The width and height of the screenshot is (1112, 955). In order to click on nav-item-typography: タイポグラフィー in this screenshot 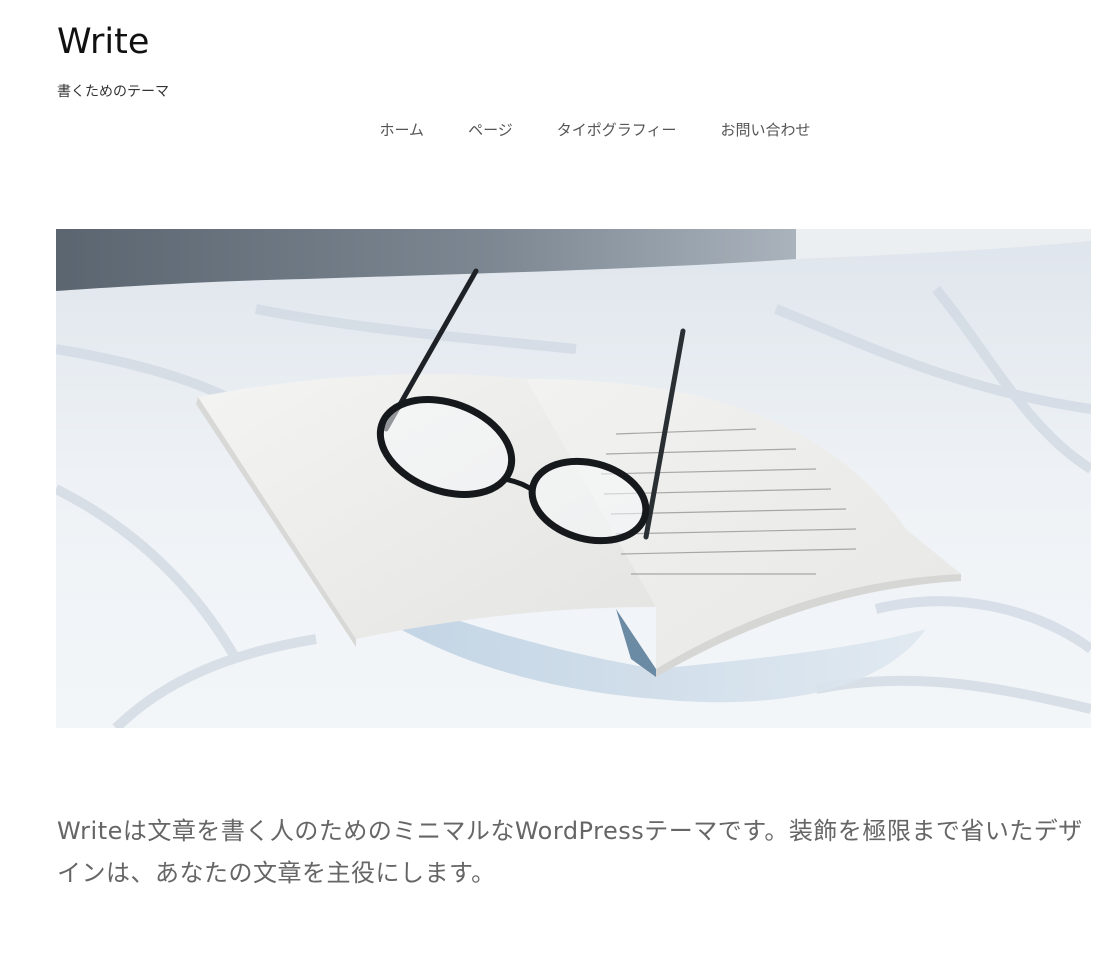, I will do `click(617, 130)`.